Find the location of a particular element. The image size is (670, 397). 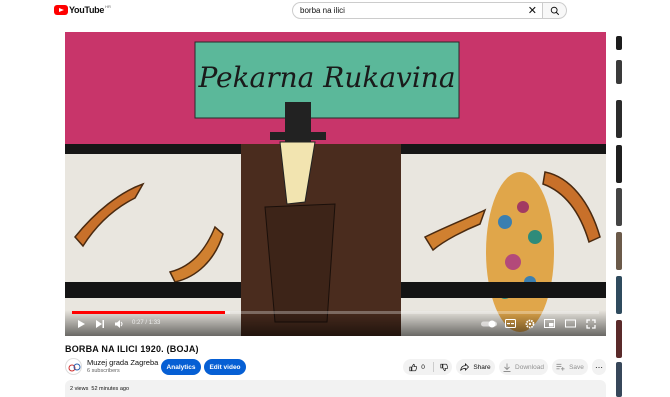

download-label: Download is located at coordinates (529, 367).